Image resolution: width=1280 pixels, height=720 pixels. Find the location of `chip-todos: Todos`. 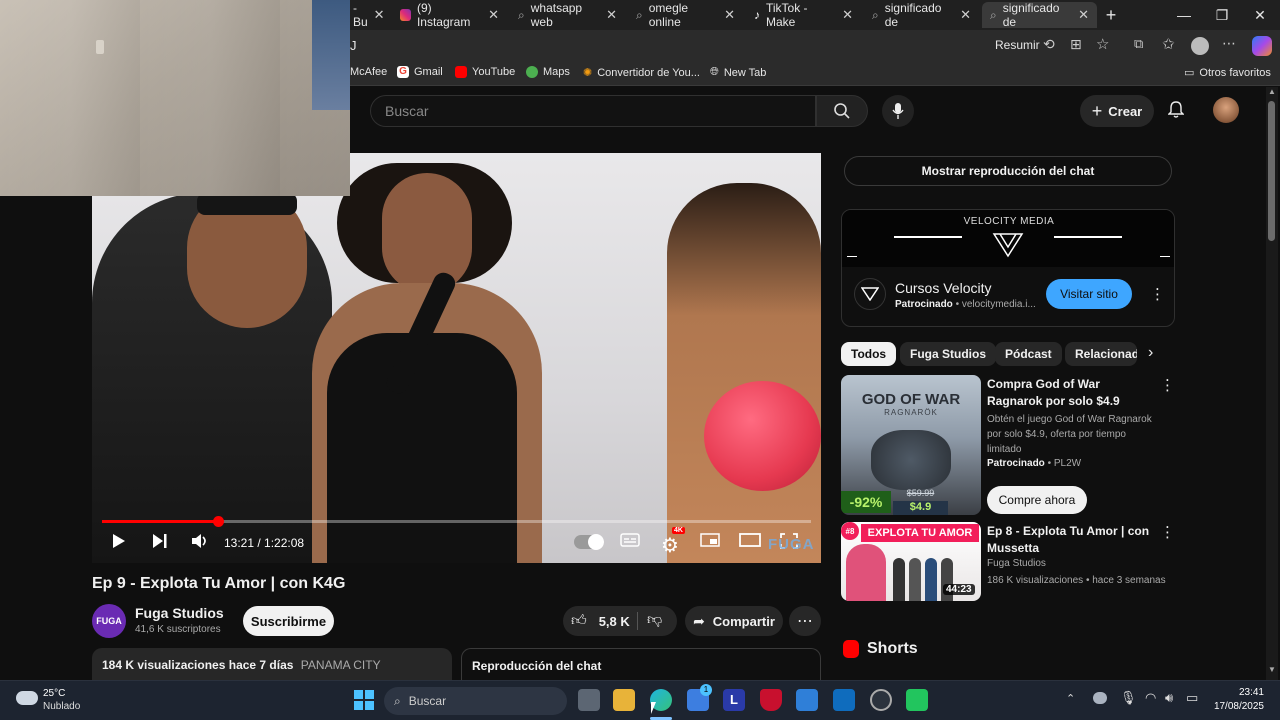

chip-todos: Todos is located at coordinates (869, 354).